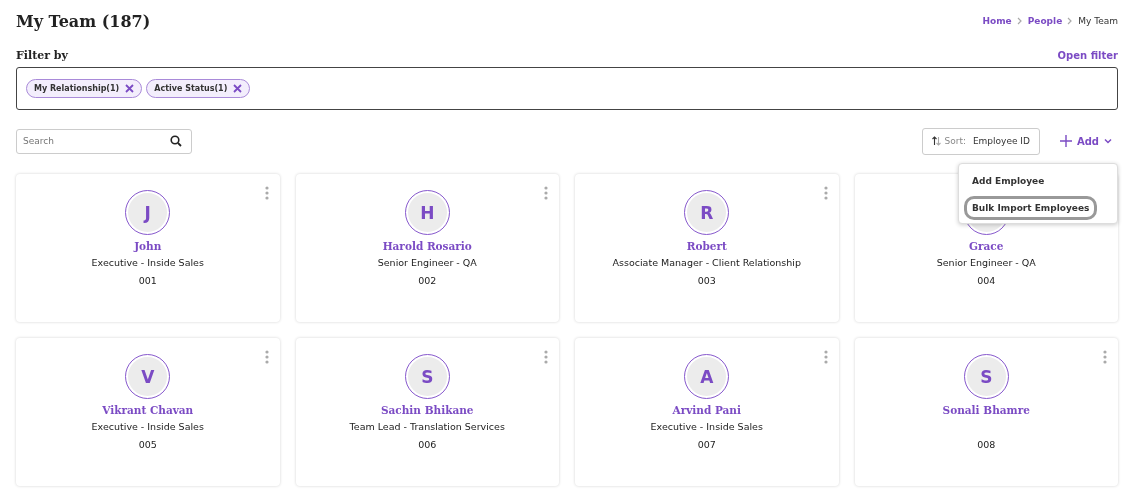  Describe the element at coordinates (706, 263) in the screenshot. I see `employee-designation: Associate Manager - Client Relationship` at that location.